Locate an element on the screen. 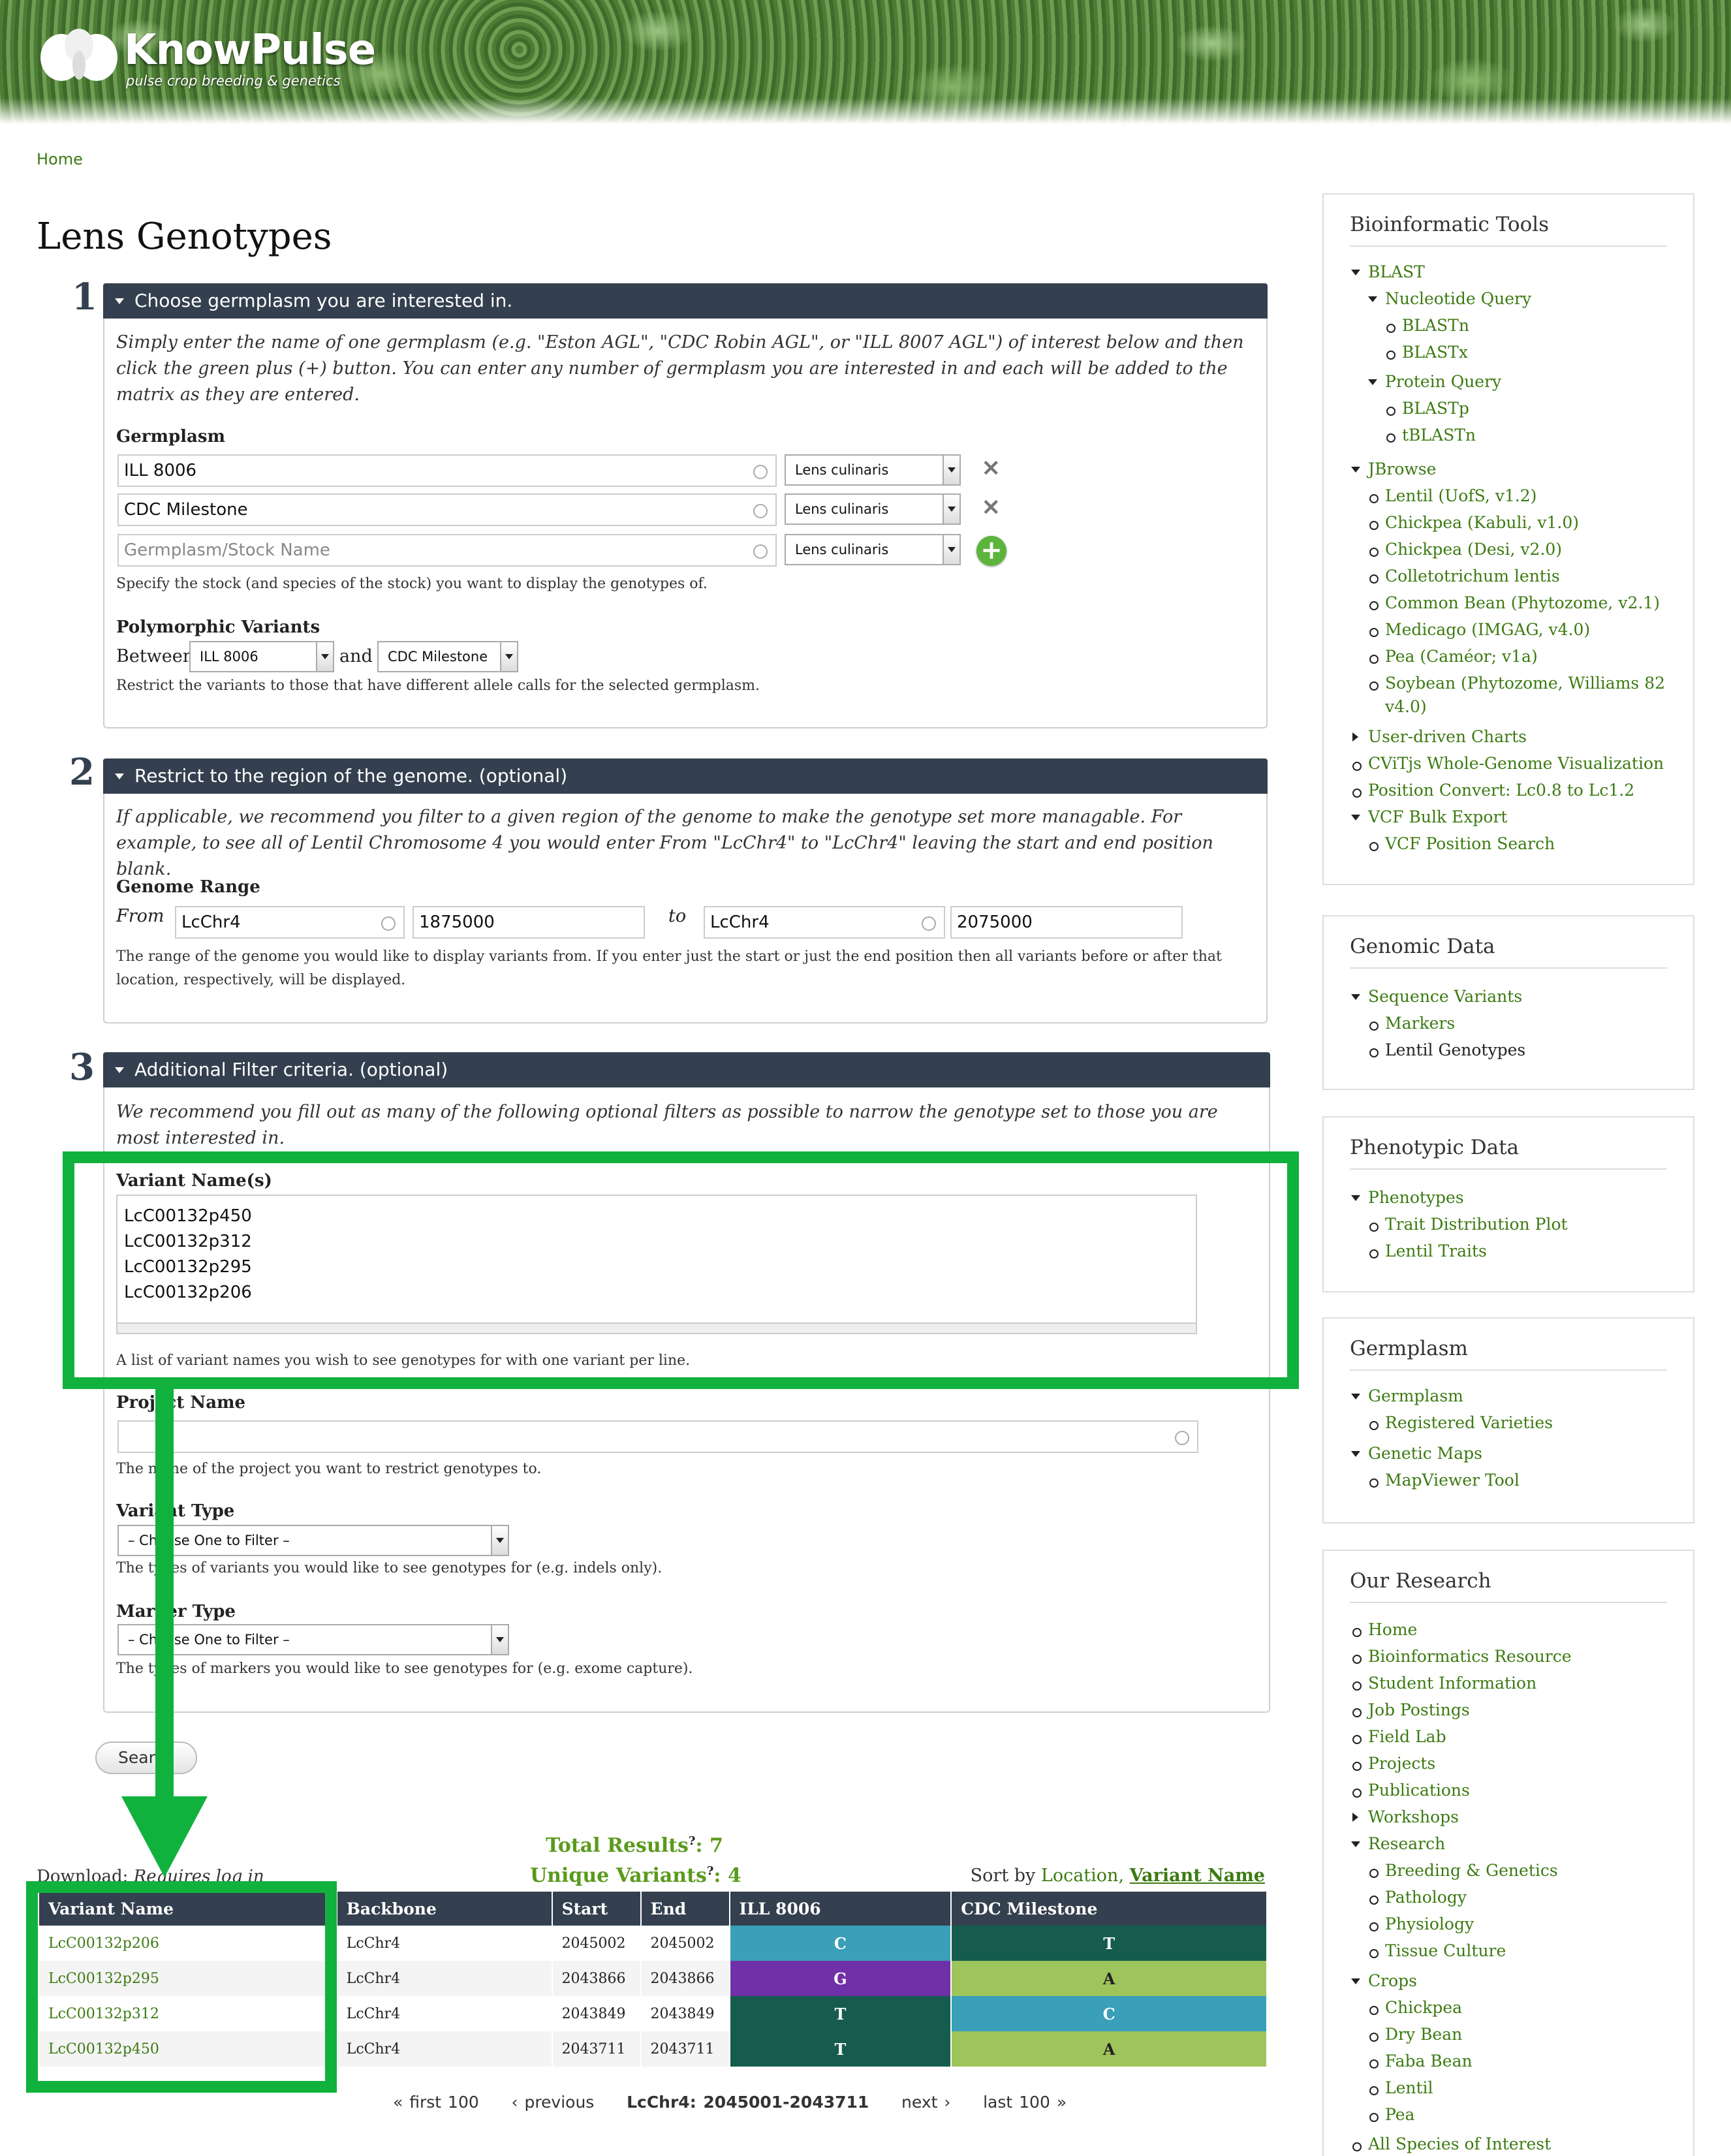  sidebar-link: Publications is located at coordinates (1411, 1790).